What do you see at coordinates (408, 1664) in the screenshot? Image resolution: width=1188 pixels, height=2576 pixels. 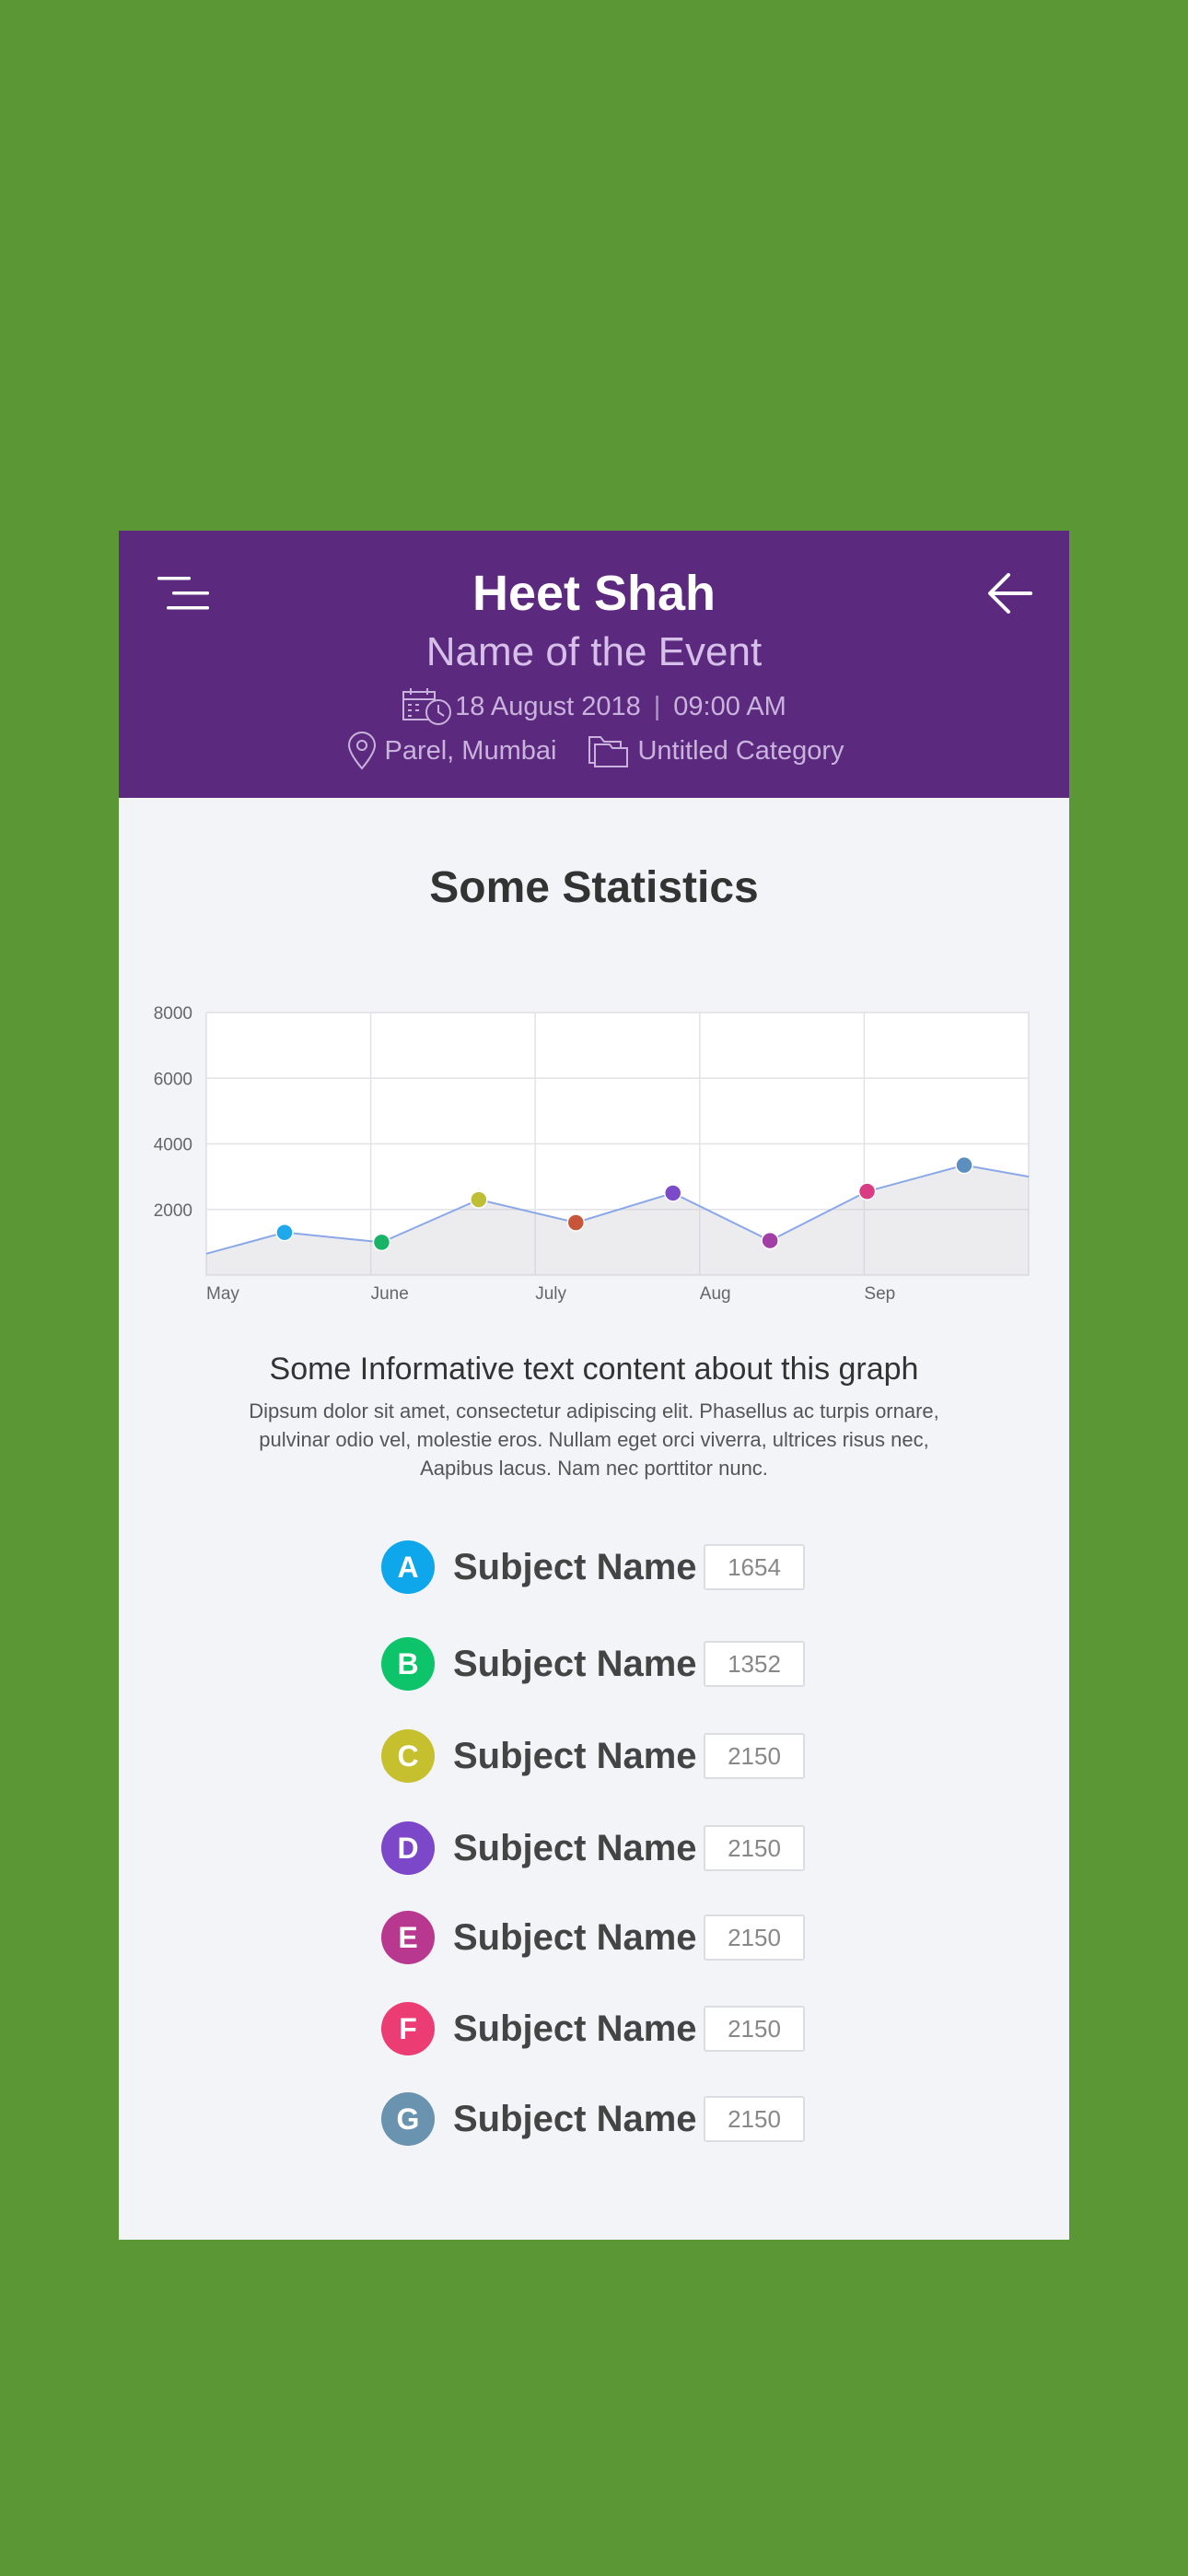 I see `subject-badge: B` at bounding box center [408, 1664].